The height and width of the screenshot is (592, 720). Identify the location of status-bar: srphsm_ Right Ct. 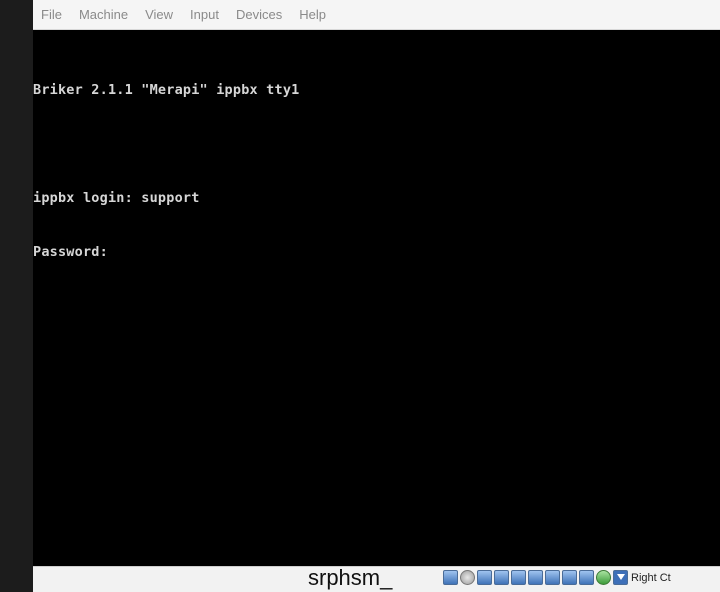
(376, 578).